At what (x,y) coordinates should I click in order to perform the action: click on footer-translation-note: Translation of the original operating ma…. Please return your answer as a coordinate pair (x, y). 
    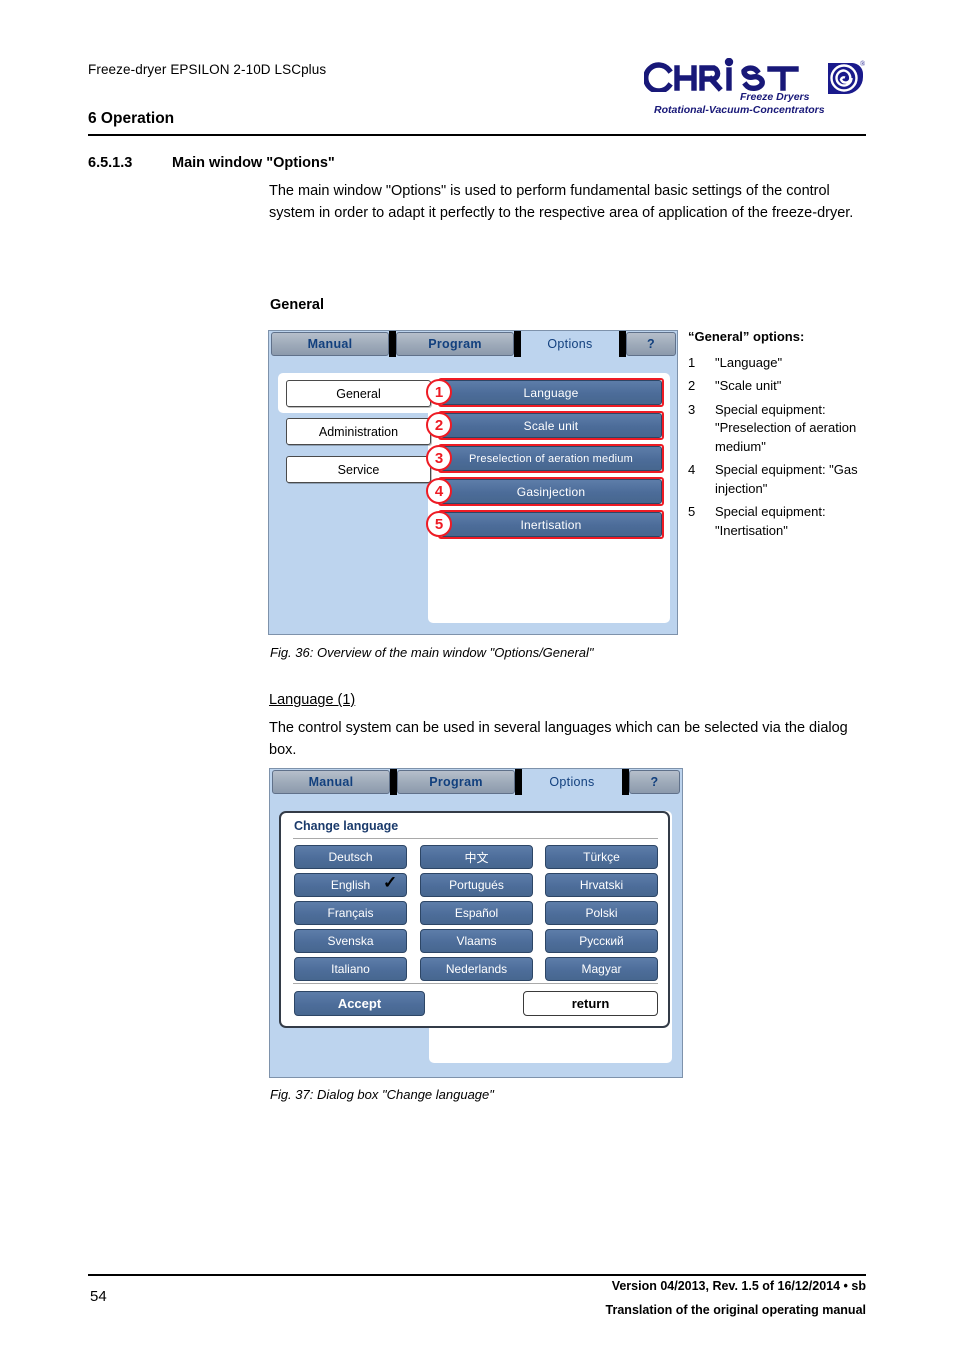
    Looking at the image, I should click on (735, 1310).